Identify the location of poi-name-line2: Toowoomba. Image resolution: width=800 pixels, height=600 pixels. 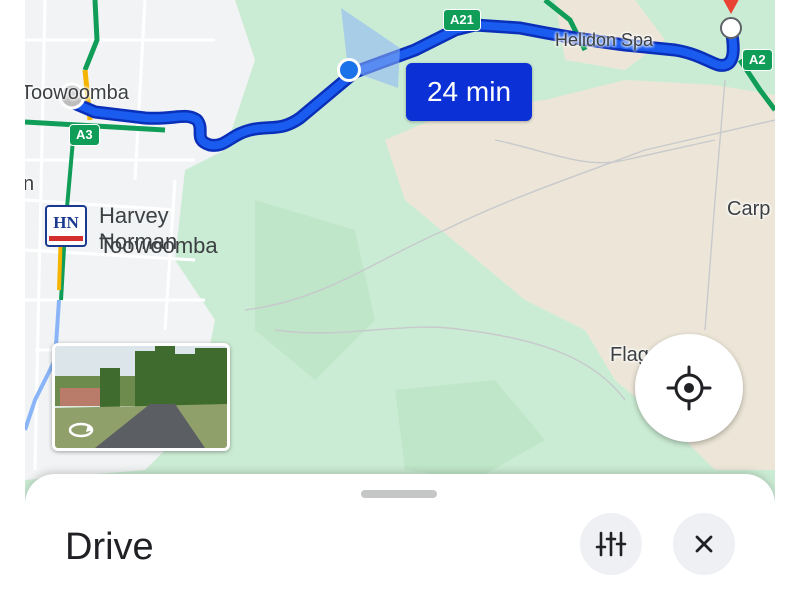
(158, 245).